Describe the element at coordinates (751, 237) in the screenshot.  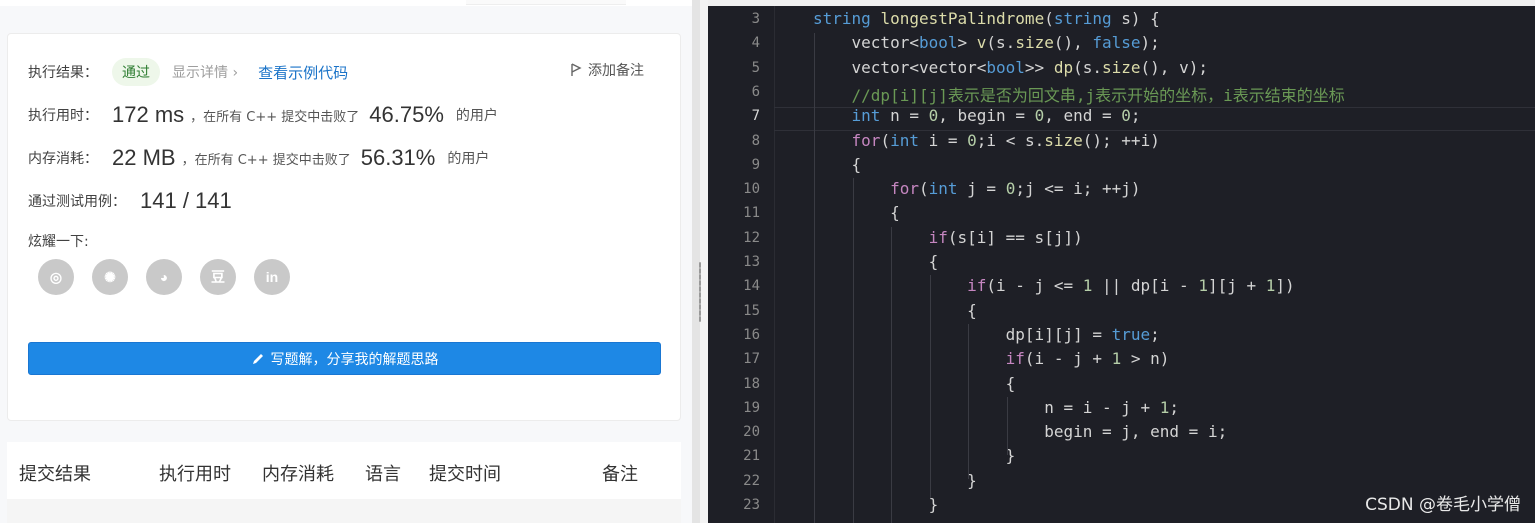
I see `line-number: 12` at that location.